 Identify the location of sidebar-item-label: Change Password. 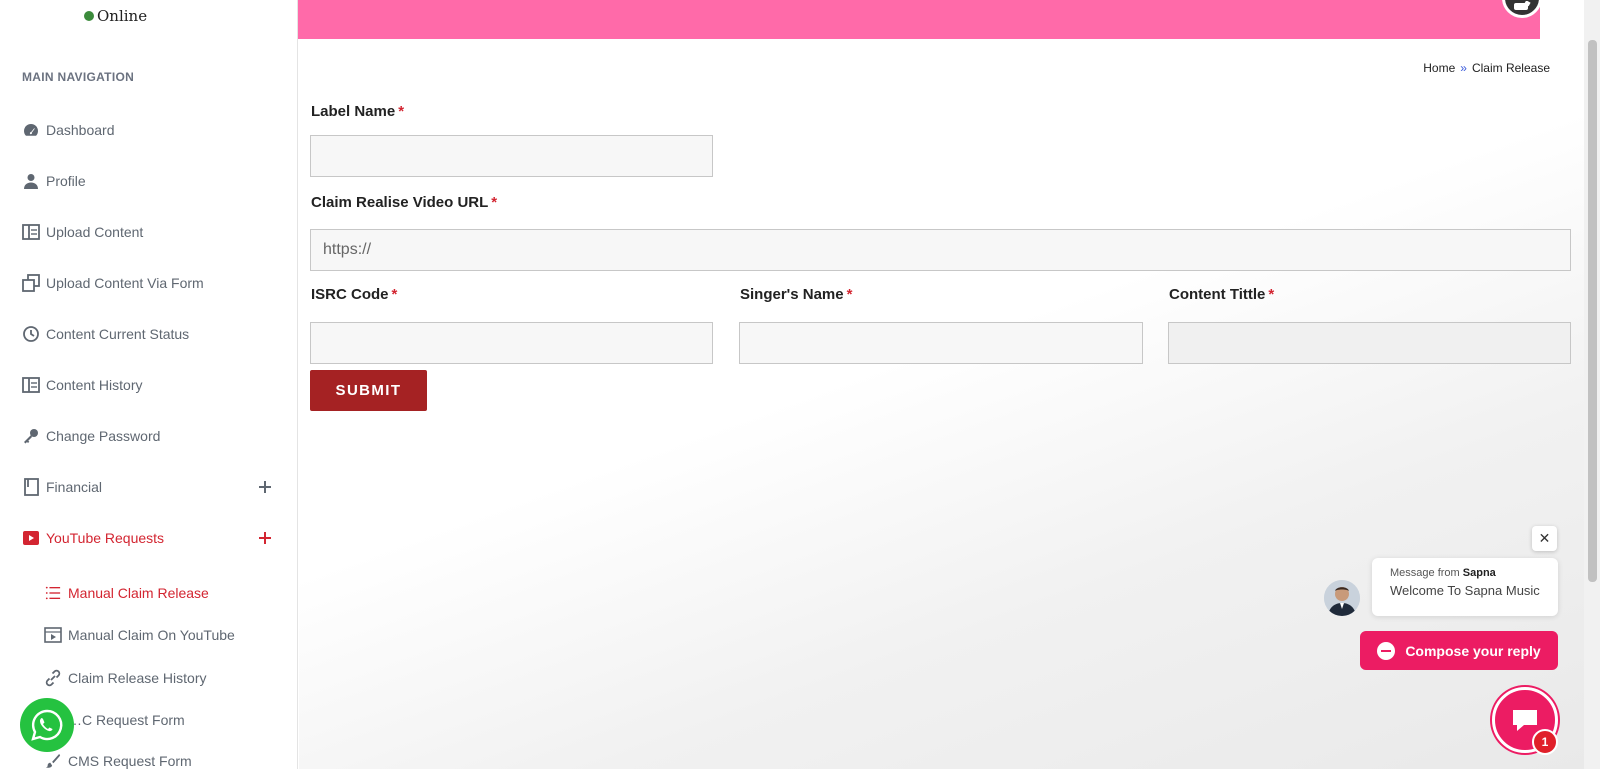
(103, 436).